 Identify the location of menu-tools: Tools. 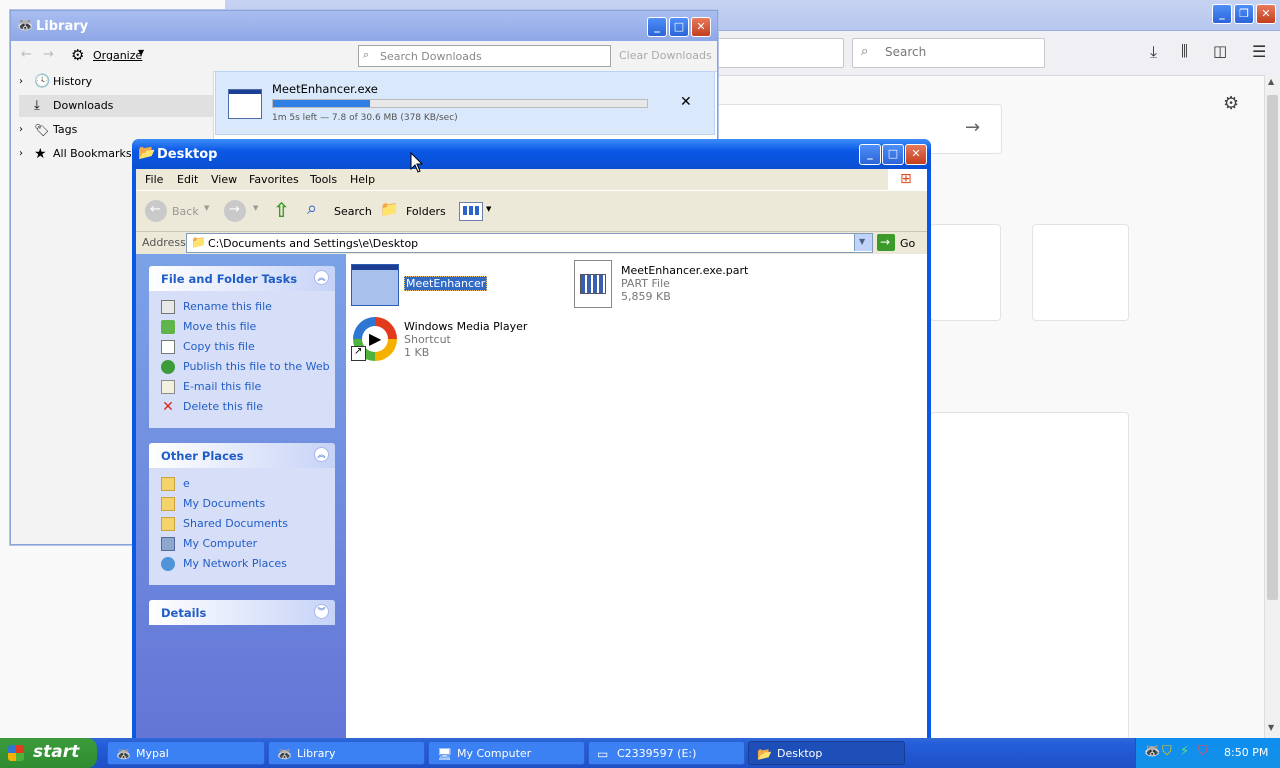
(323, 179).